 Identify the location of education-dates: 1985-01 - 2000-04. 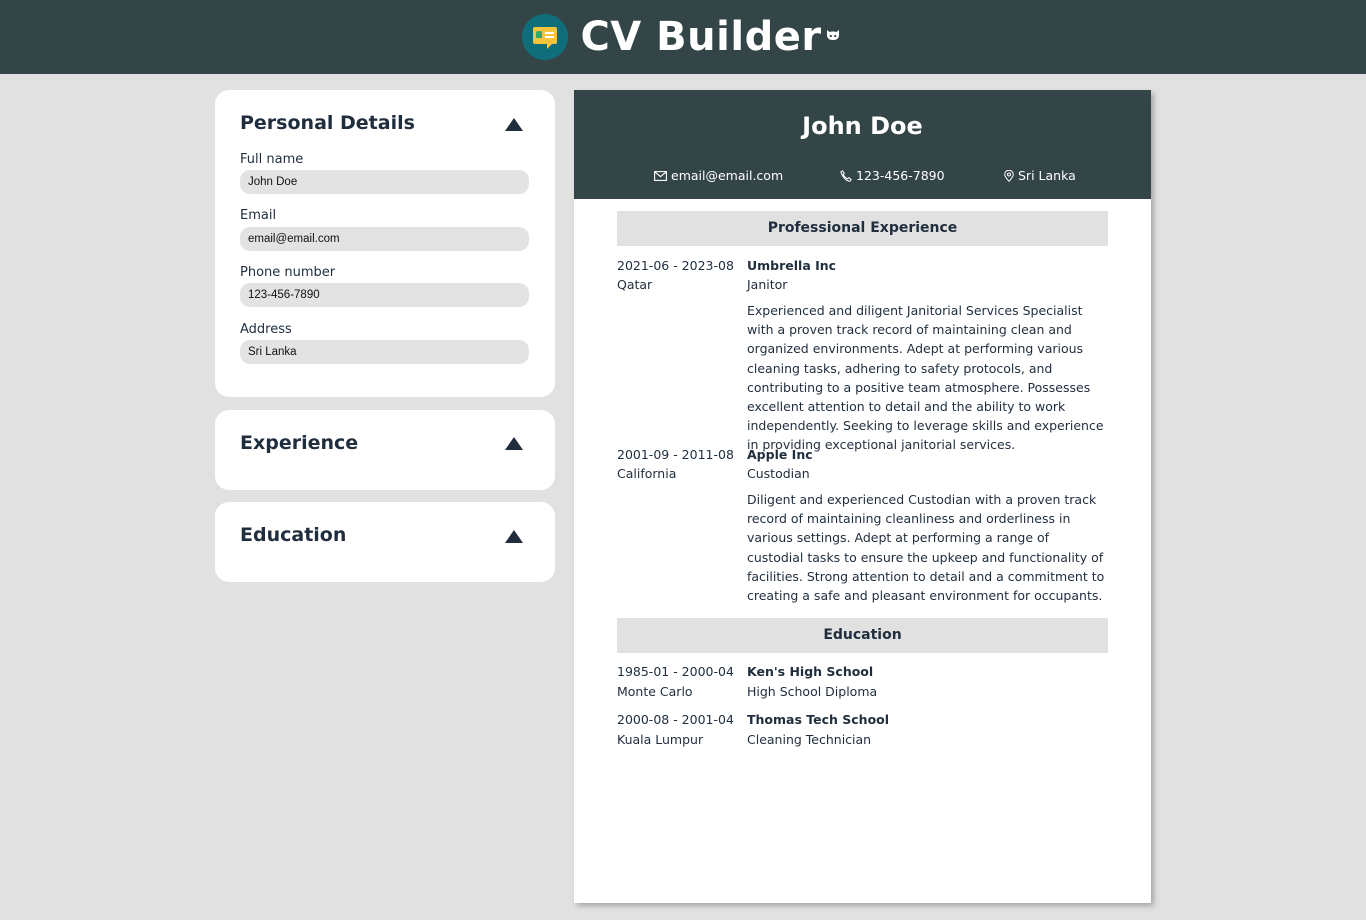
(675, 671).